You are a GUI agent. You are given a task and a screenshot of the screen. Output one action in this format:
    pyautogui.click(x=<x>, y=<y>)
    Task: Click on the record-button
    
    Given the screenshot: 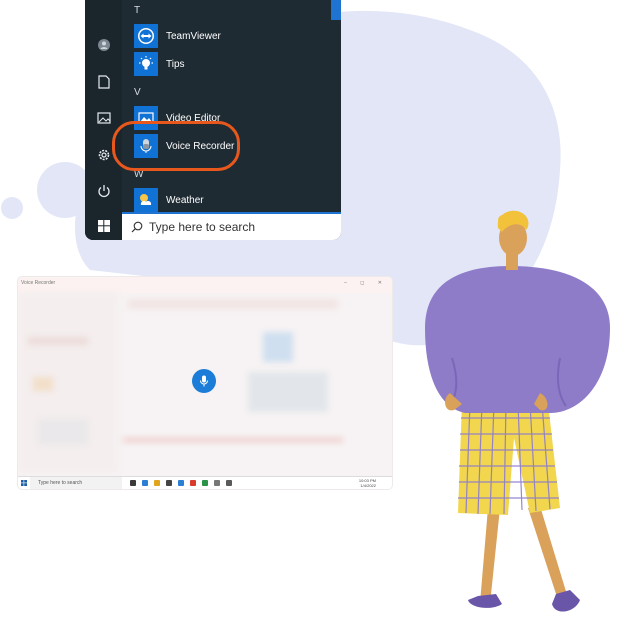 What is the action you would take?
    pyautogui.click(x=204, y=381)
    